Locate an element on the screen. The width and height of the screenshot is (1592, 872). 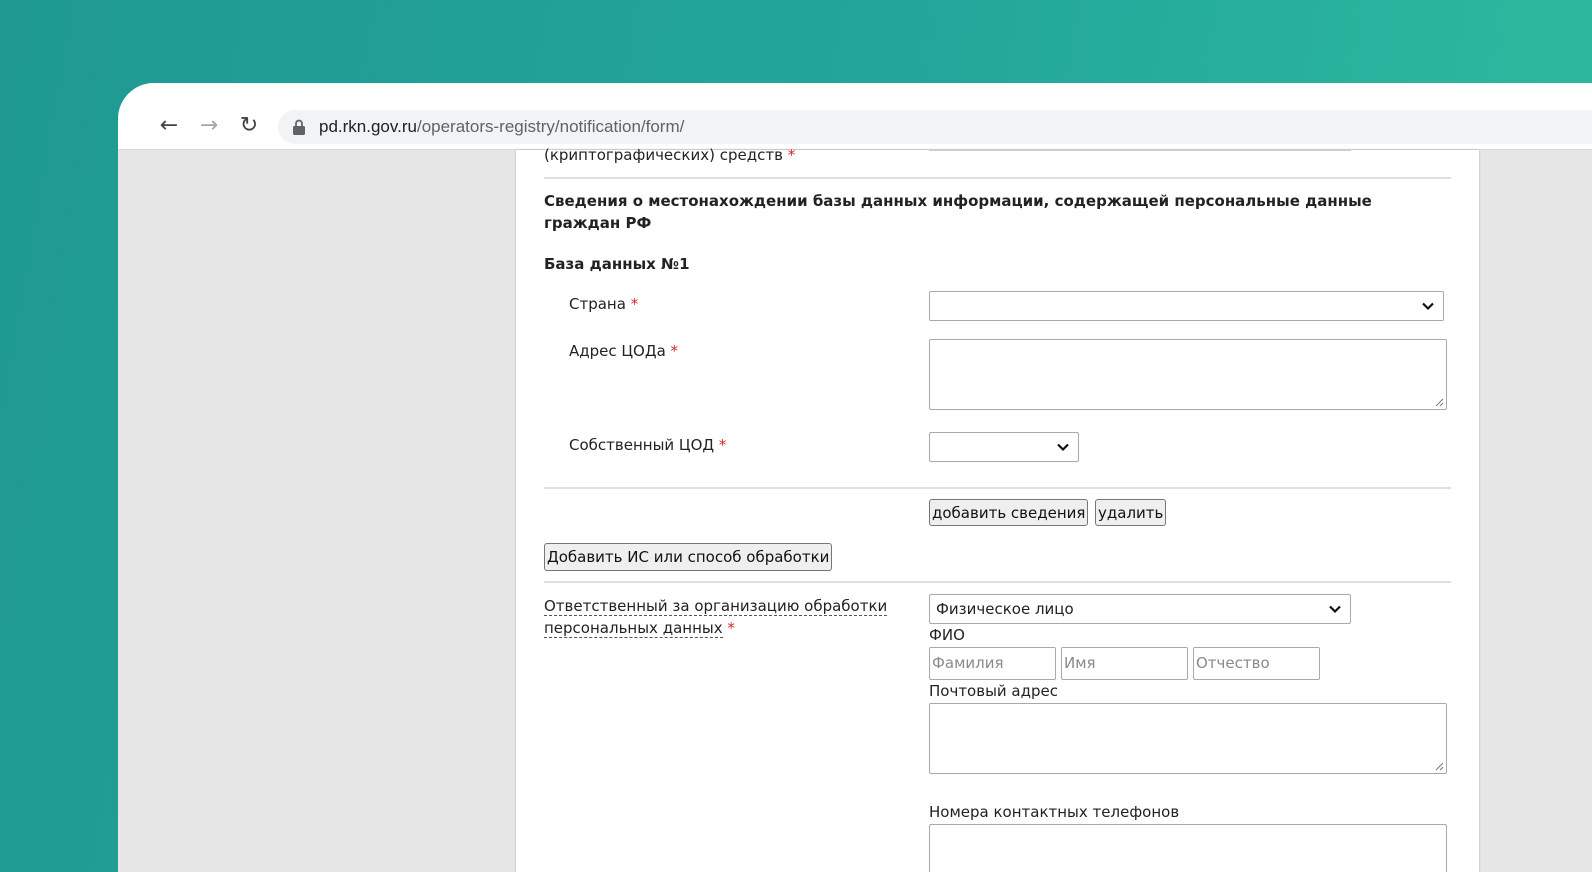
responsible-type-select: Физическое лицо is located at coordinates (1140, 609).